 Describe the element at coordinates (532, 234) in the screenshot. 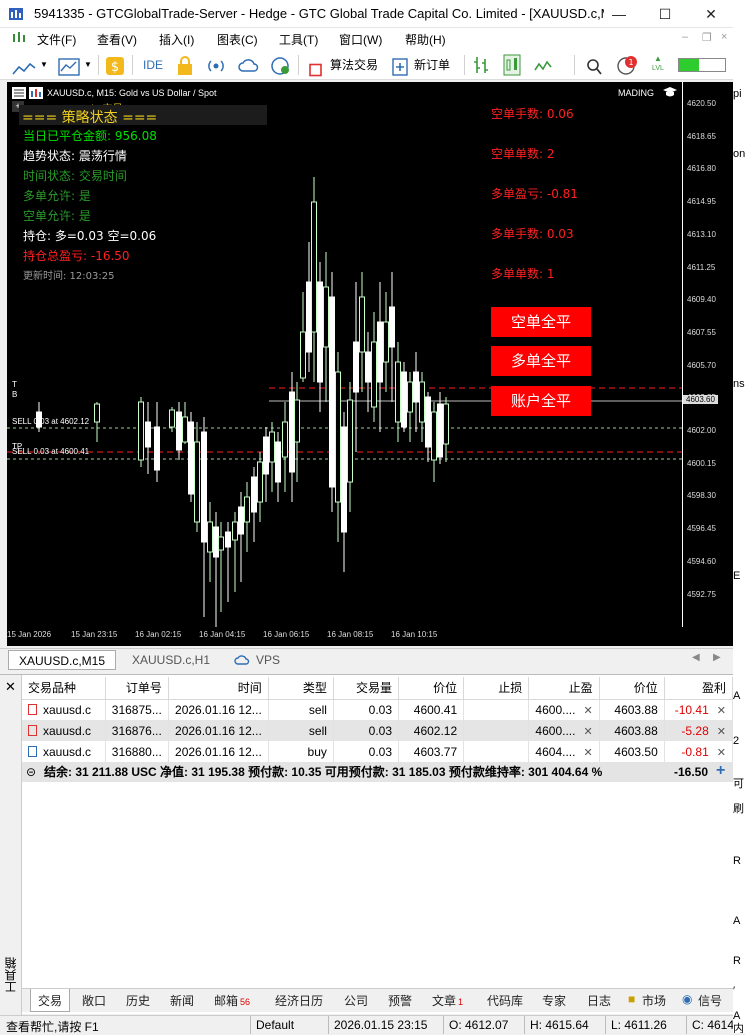

I see `long-lots: 多单手数: 0.03` at that location.